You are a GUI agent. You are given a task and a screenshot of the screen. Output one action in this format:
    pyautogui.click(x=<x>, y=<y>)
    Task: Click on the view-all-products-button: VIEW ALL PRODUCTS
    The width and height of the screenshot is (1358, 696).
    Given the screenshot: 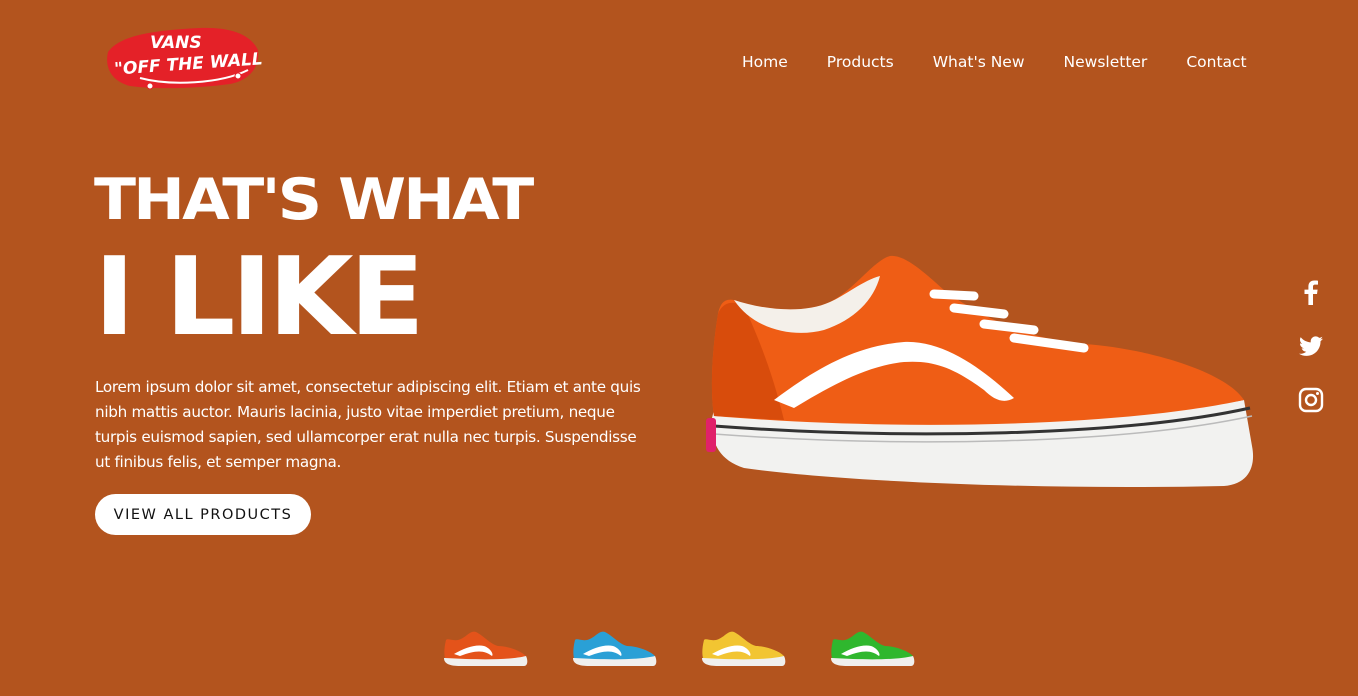 What is the action you would take?
    pyautogui.click(x=203, y=514)
    